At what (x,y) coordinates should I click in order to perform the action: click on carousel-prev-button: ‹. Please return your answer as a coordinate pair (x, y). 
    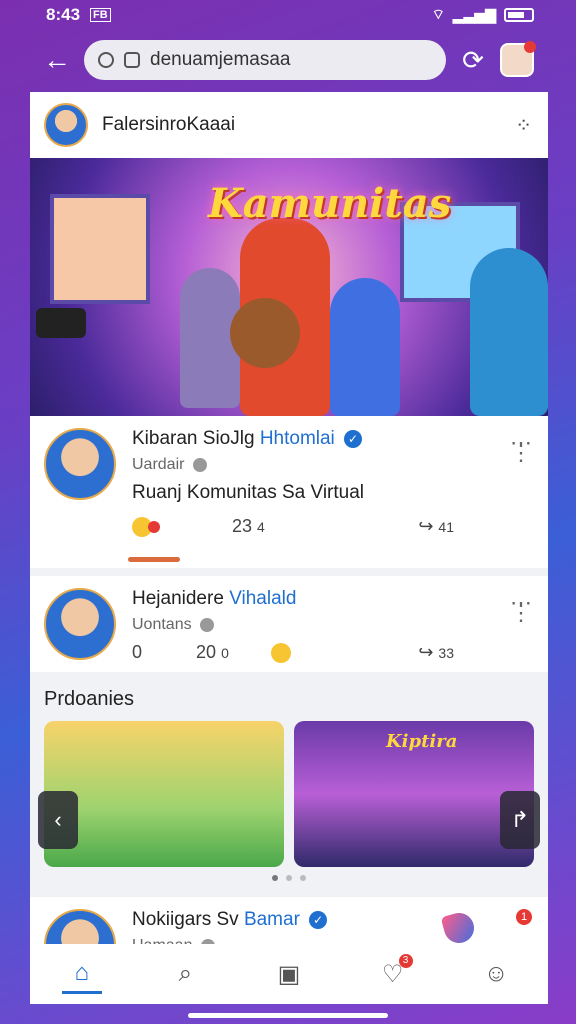
    Looking at the image, I should click on (58, 820).